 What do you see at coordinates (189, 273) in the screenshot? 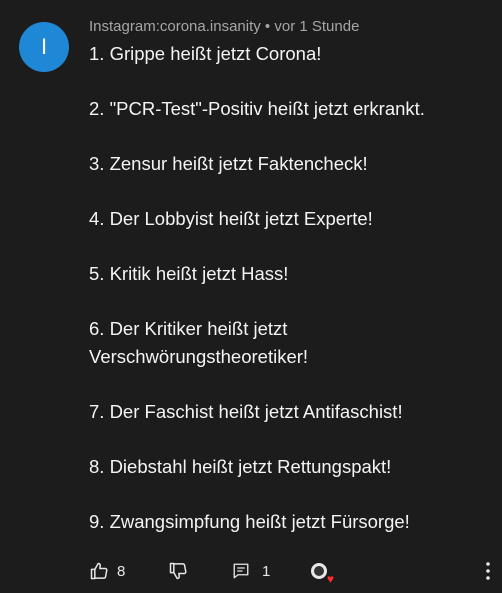
I see `comment-line: 5. Kritik heißt jetzt Hass!` at bounding box center [189, 273].